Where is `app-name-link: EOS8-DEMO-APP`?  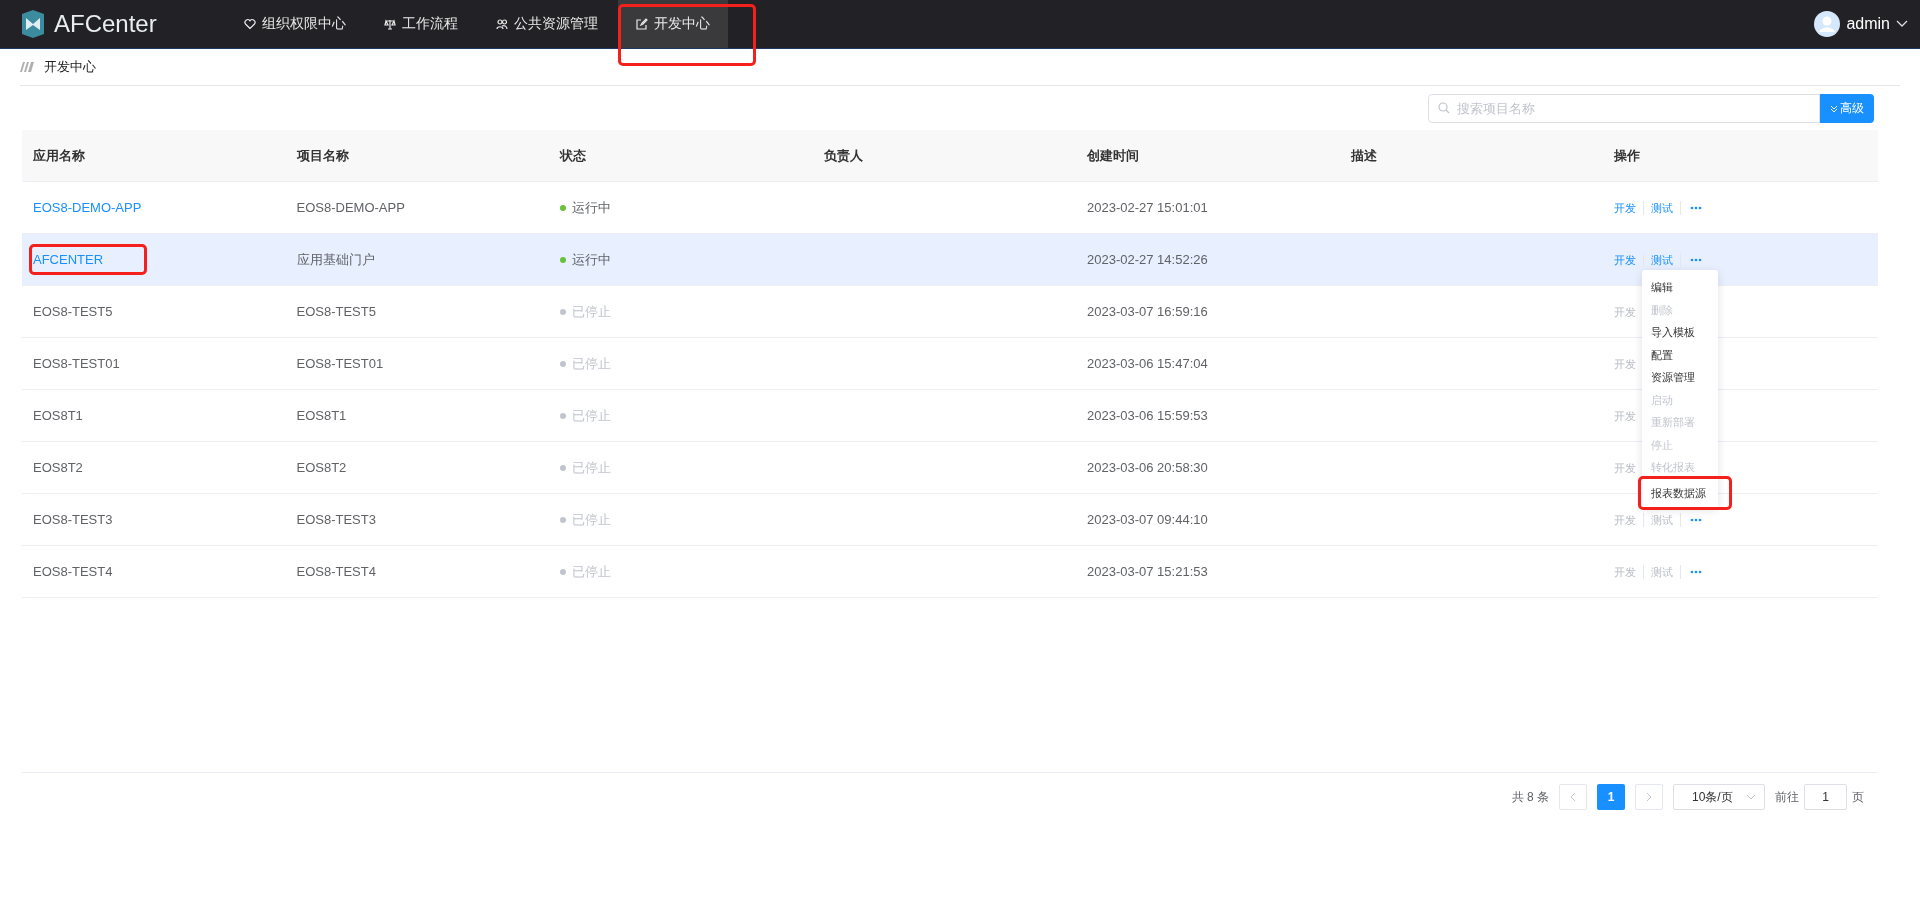 app-name-link: EOS8-DEMO-APP is located at coordinates (87, 207).